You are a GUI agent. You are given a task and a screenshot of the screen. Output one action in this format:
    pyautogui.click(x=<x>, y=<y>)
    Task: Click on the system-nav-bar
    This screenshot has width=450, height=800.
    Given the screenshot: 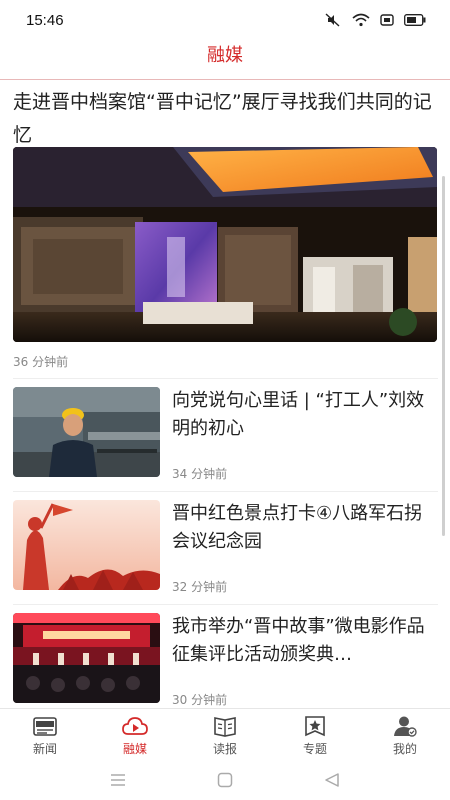 What is the action you would take?
    pyautogui.click(x=225, y=779)
    